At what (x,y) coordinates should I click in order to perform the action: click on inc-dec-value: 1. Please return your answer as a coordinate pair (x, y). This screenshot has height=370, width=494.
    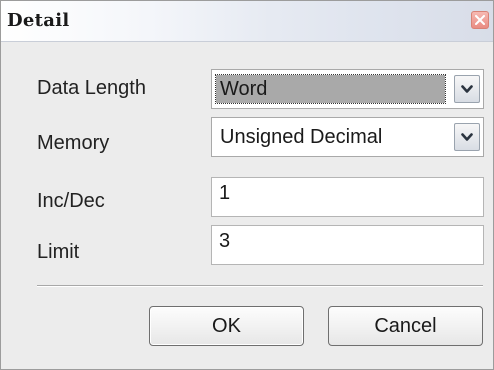
    Looking at the image, I should click on (225, 193).